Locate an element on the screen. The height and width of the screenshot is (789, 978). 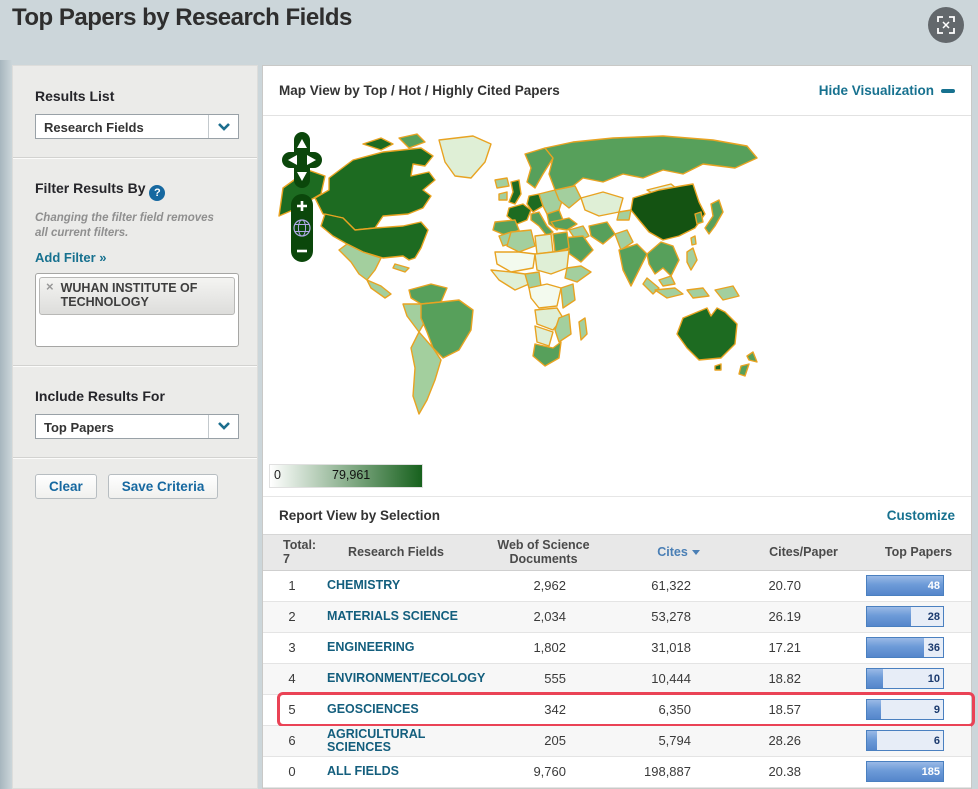
filter-chip: × WUHAN INSTITUTE OF TECHNOLOGY is located at coordinates (137, 295).